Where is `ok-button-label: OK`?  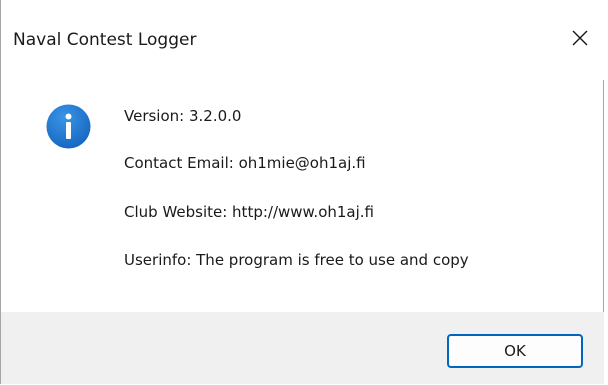
ok-button-label: OK is located at coordinates (515, 351).